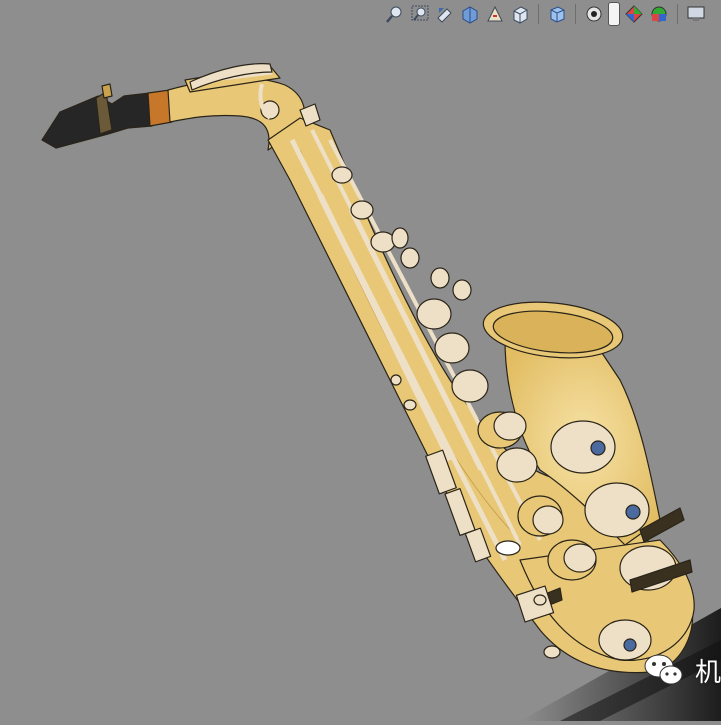 This screenshot has height=725, width=721. I want to click on heads-up-view-toolbar, so click(545, 14).